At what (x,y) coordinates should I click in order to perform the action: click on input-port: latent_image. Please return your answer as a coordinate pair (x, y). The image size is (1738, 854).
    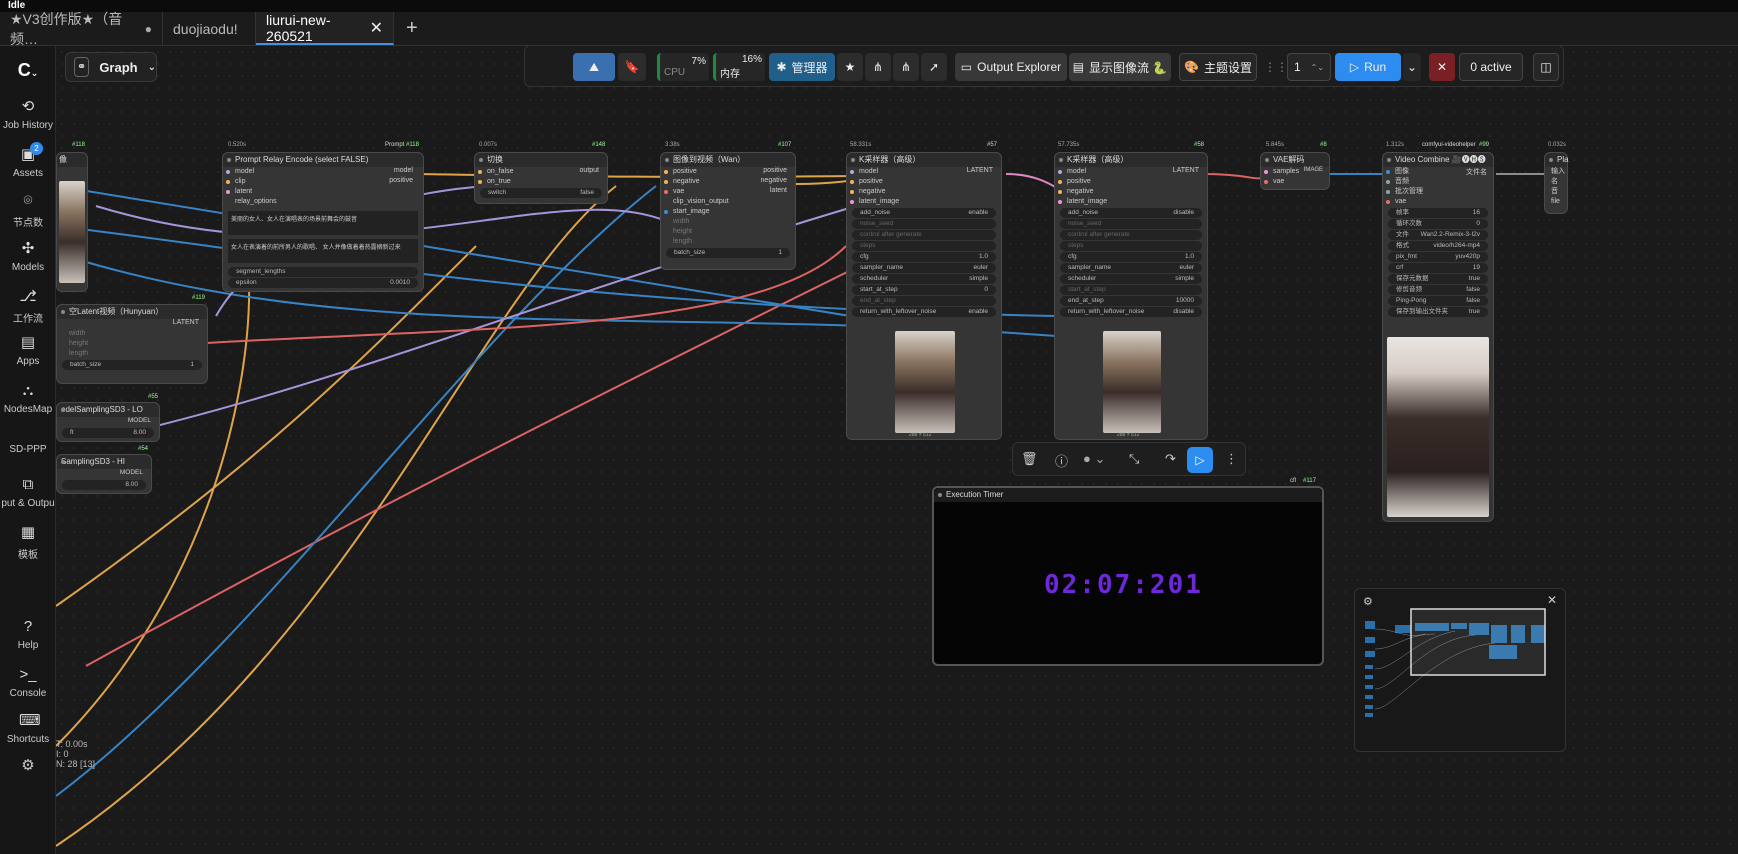
    Looking at the image, I should click on (924, 202).